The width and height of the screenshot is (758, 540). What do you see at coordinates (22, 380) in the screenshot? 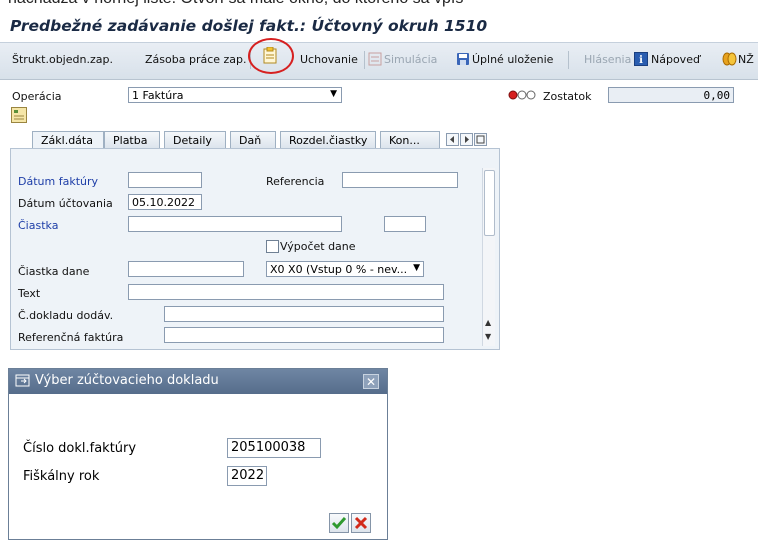
I see `dialog-window-icon` at bounding box center [22, 380].